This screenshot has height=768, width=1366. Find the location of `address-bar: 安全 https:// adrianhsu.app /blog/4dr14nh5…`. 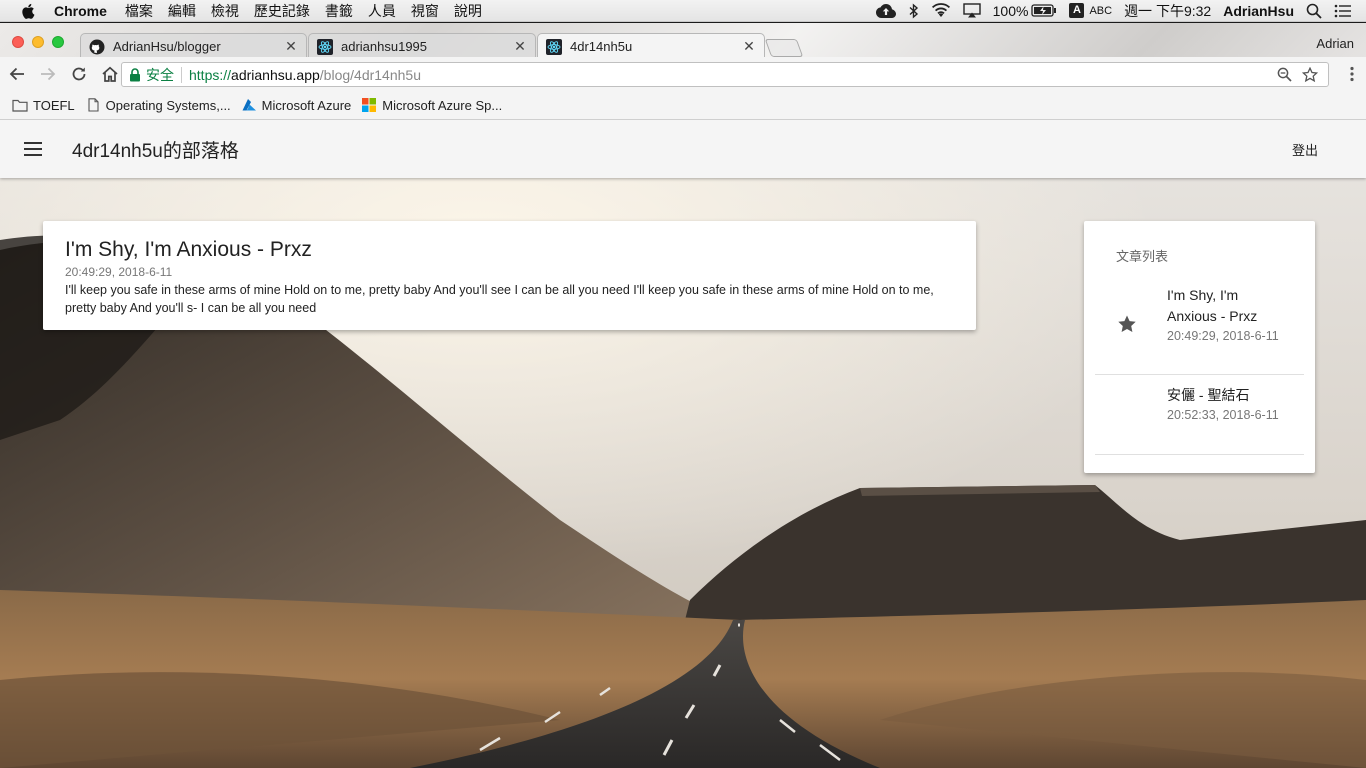

address-bar: 安全 https:// adrianhsu.app /blog/4dr14nh5… is located at coordinates (725, 74).